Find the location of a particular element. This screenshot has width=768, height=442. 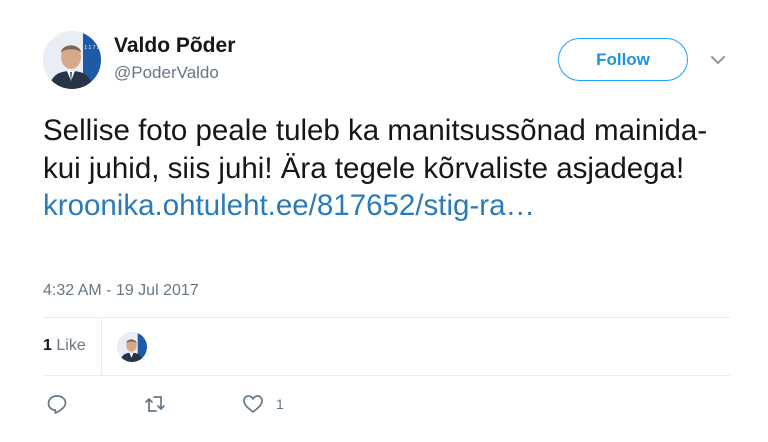

like-count: 1 is located at coordinates (280, 404).